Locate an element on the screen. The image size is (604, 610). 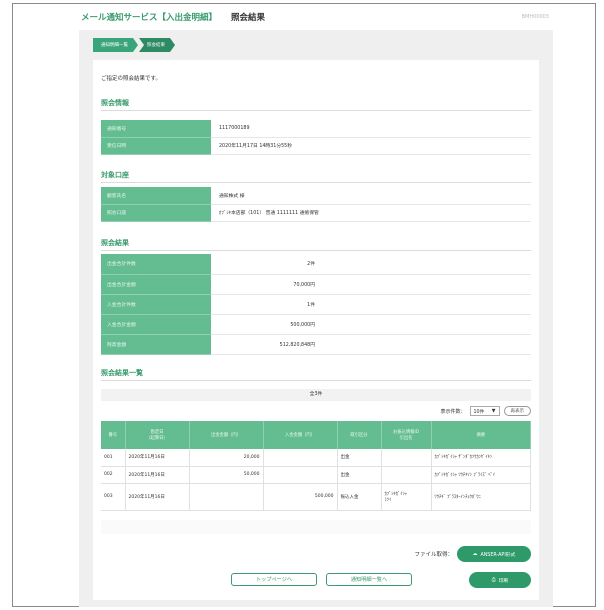
notice-list-button: 通知明細一覧へ is located at coordinates (369, 579).